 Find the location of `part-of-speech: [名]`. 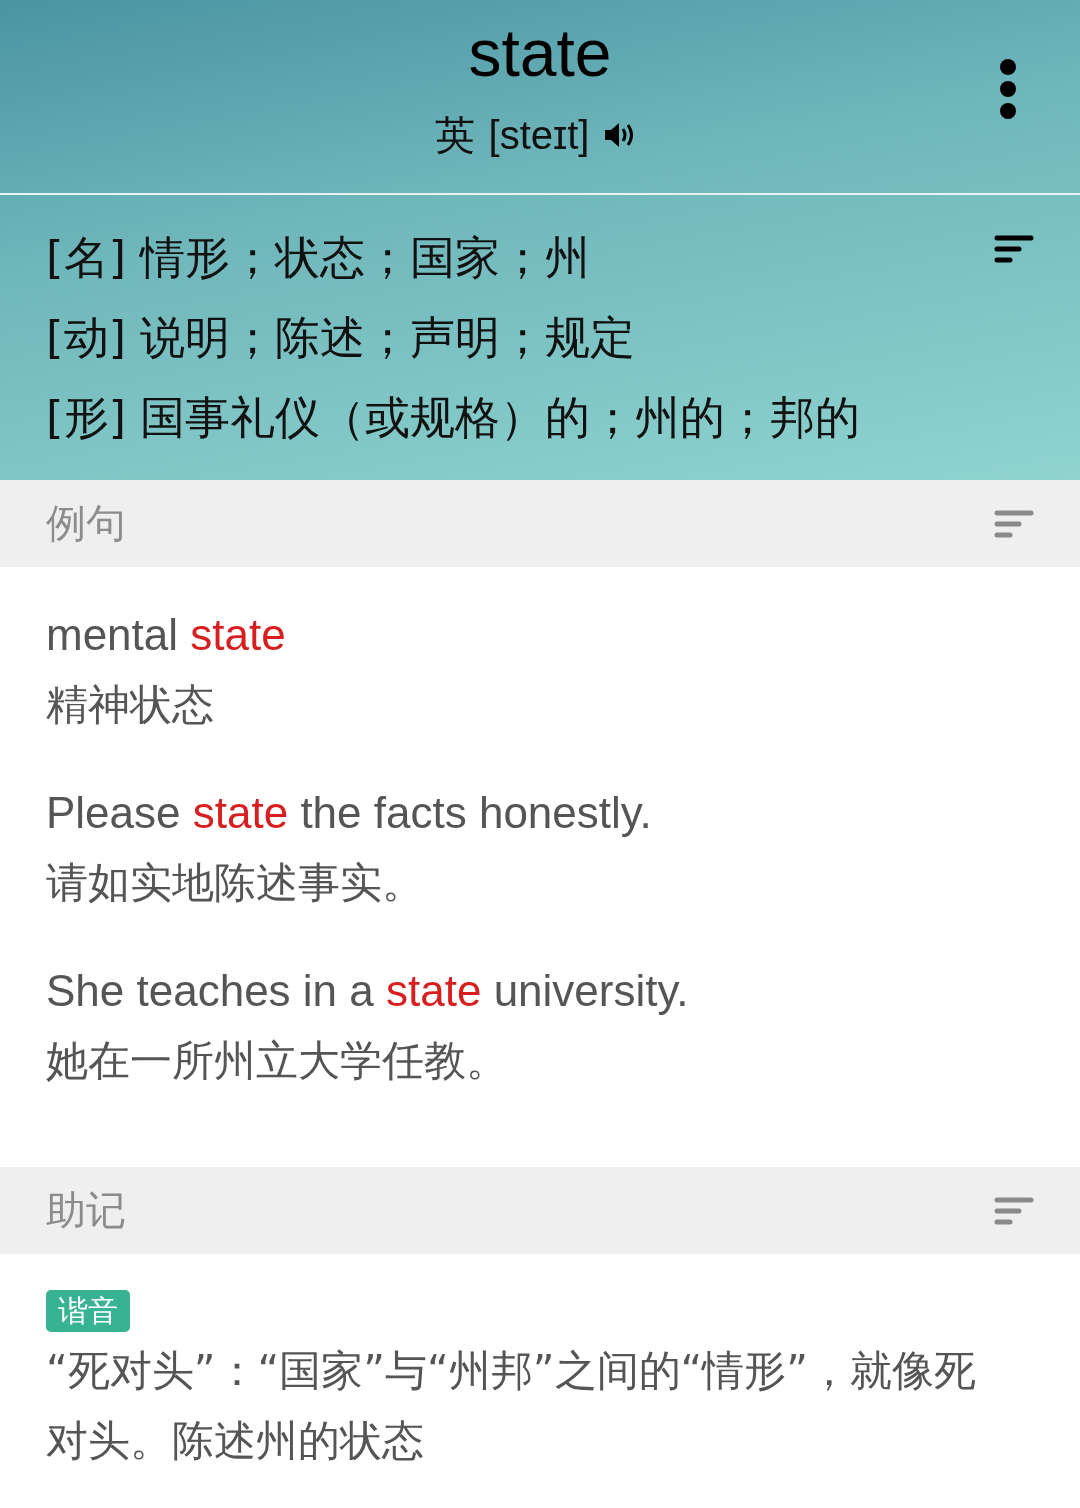

part-of-speech: [名] is located at coordinates (86, 258).